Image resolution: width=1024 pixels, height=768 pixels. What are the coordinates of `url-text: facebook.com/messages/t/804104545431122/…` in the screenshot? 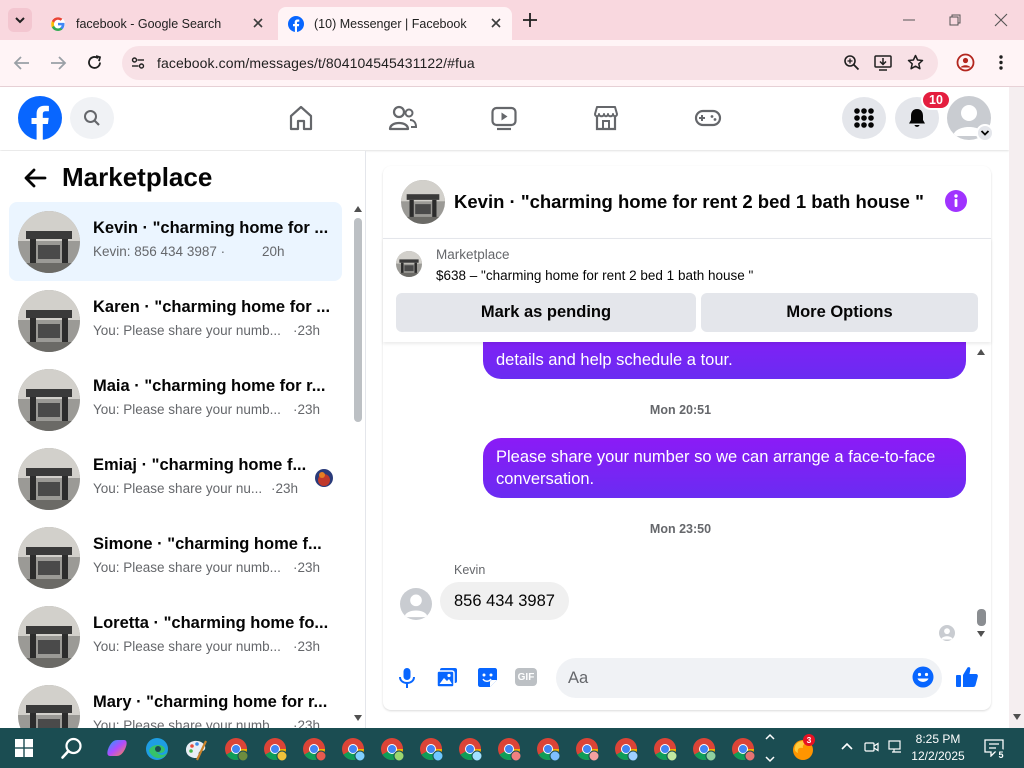 It's located at (316, 63).